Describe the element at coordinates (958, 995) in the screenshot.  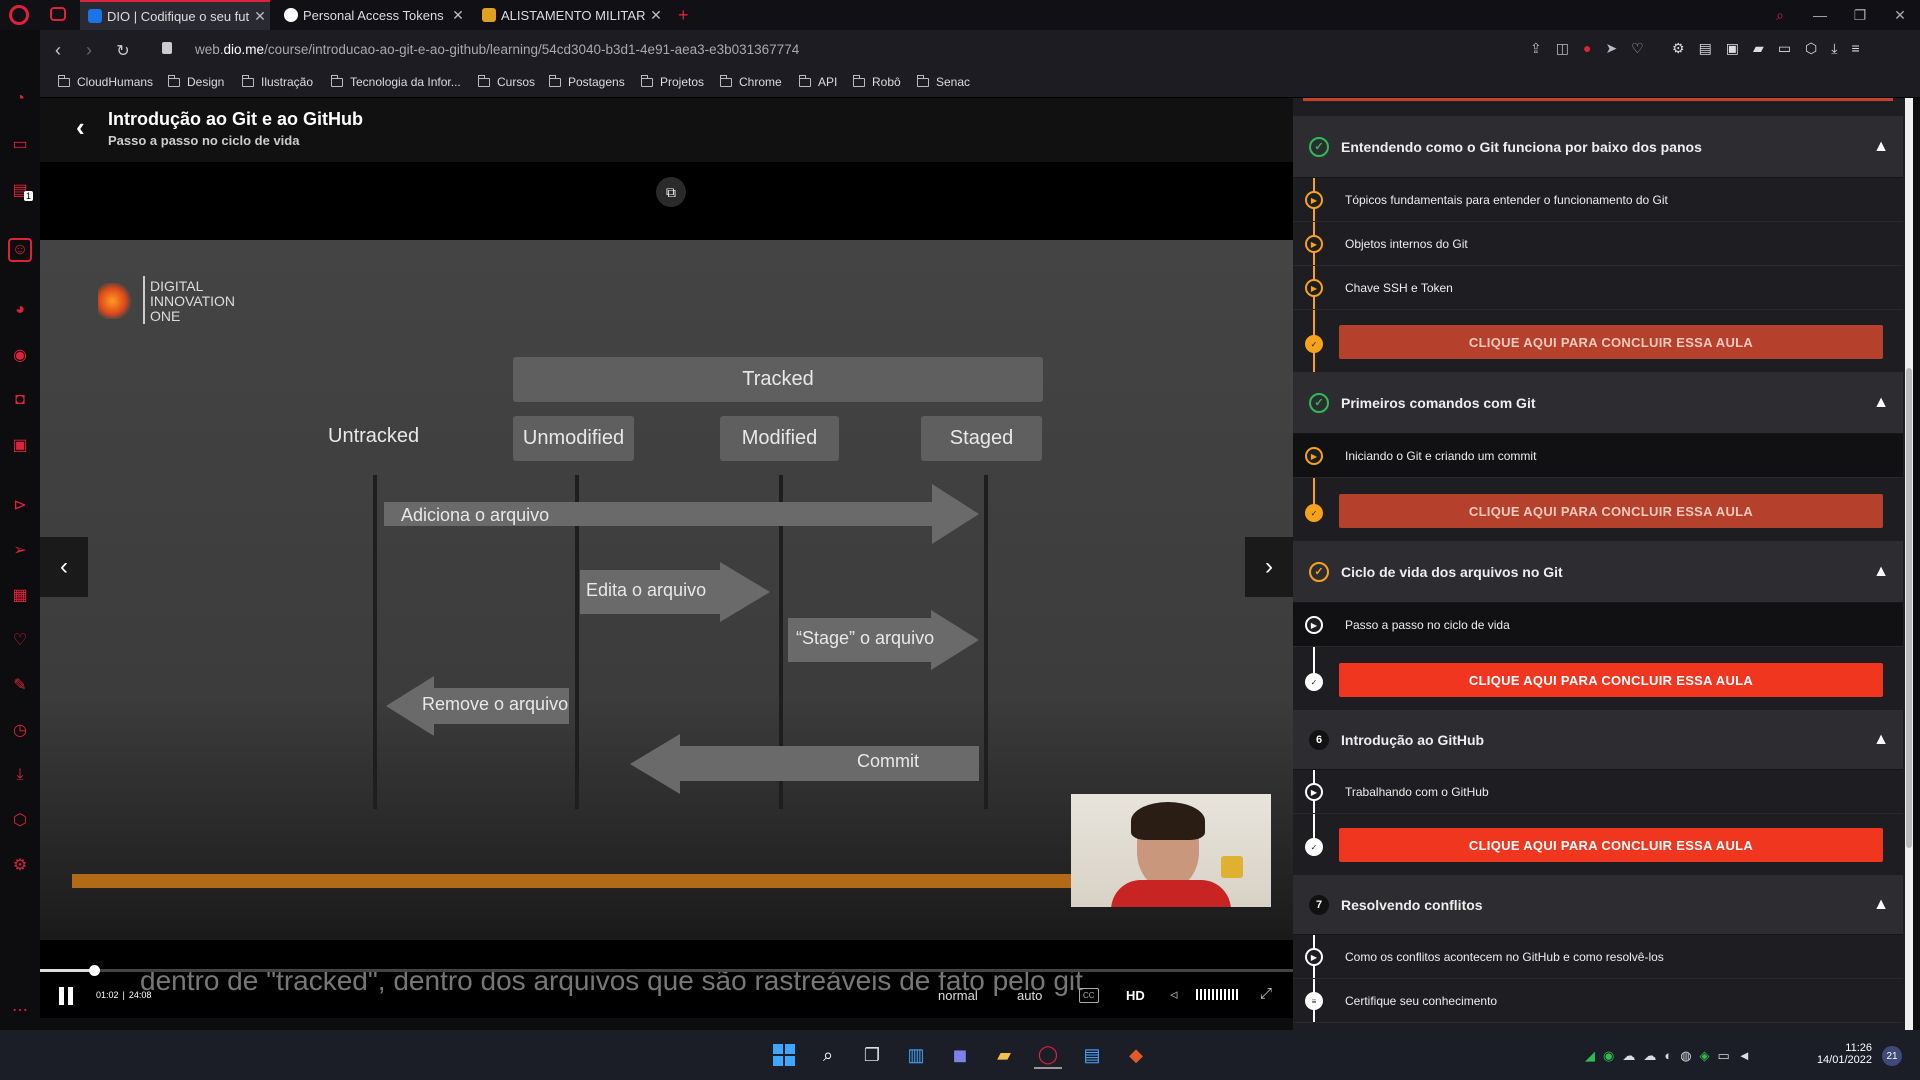
I see `speed-button: normal` at that location.